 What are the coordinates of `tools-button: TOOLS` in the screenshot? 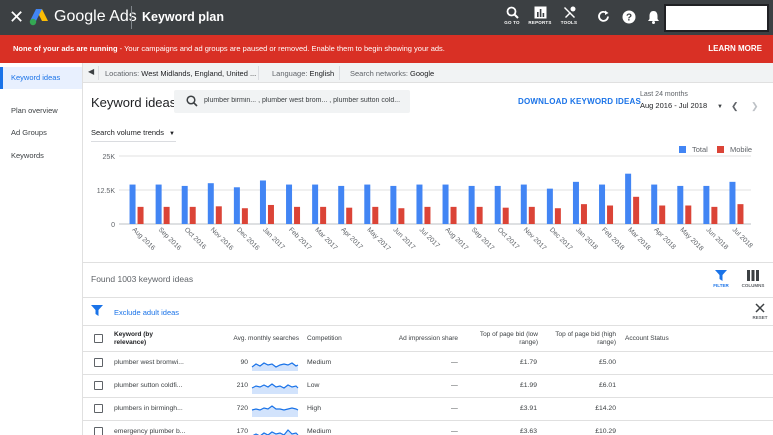 It's located at (569, 15).